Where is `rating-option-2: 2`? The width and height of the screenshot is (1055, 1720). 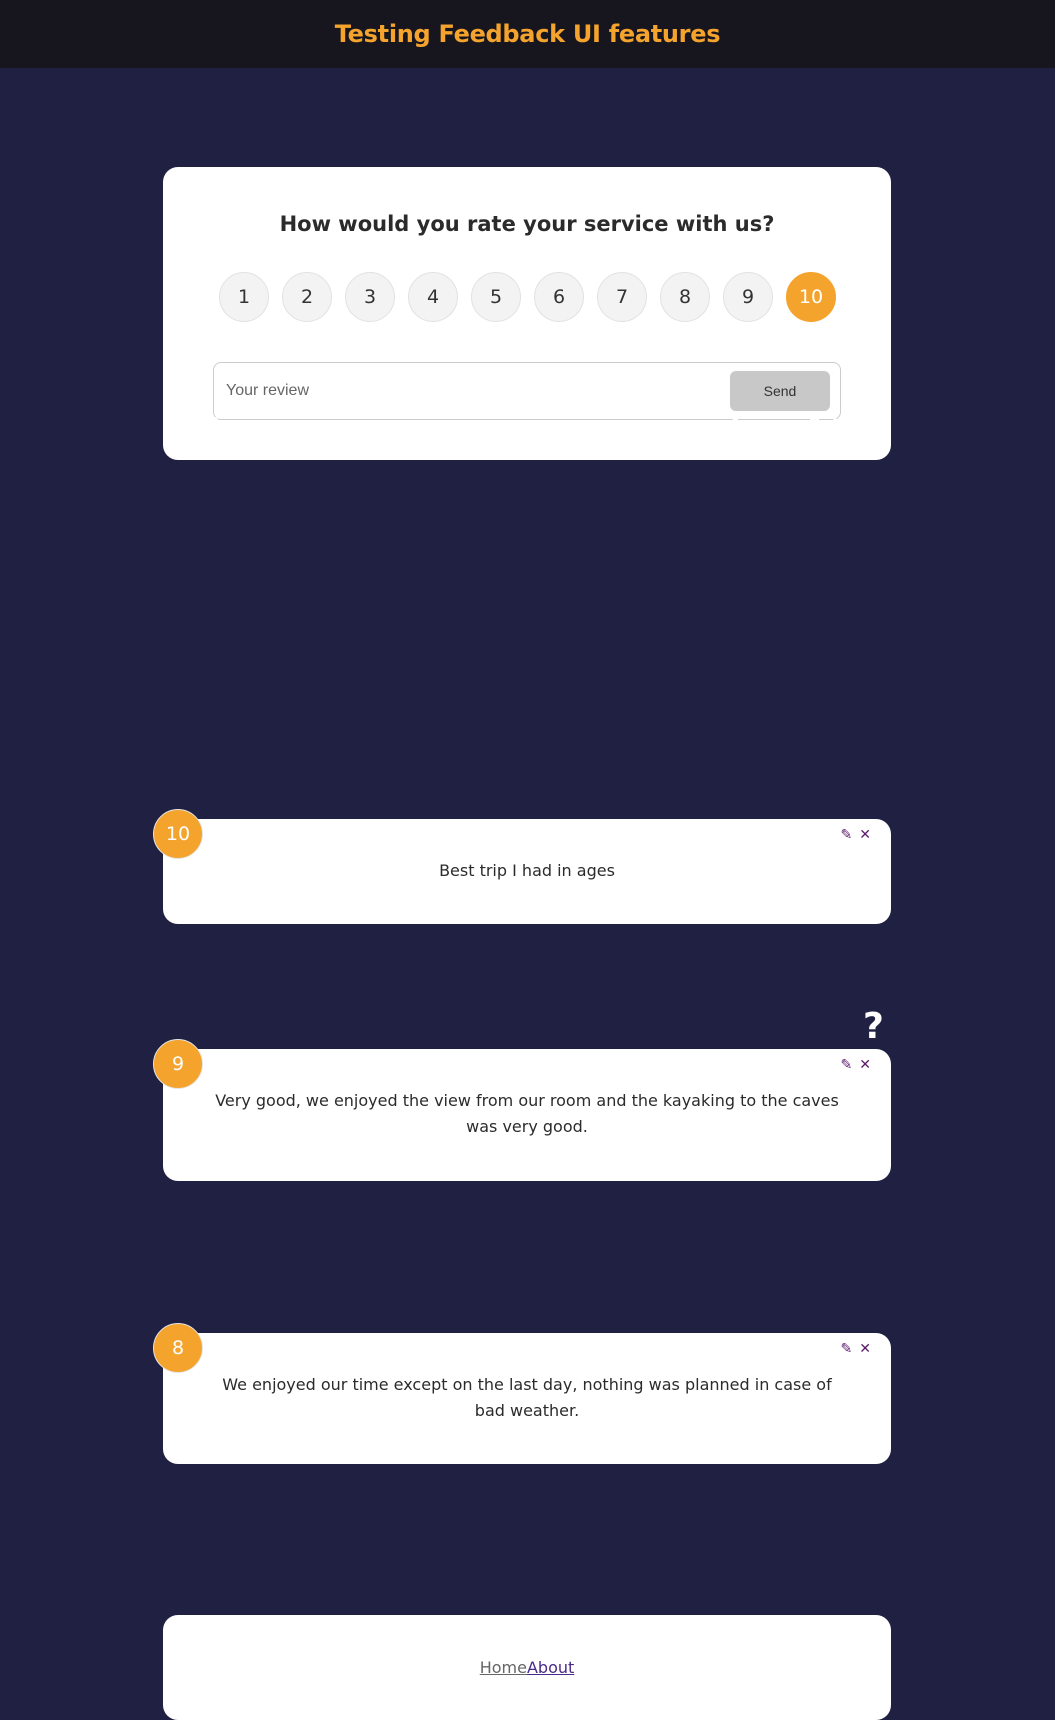 rating-option-2: 2 is located at coordinates (307, 297).